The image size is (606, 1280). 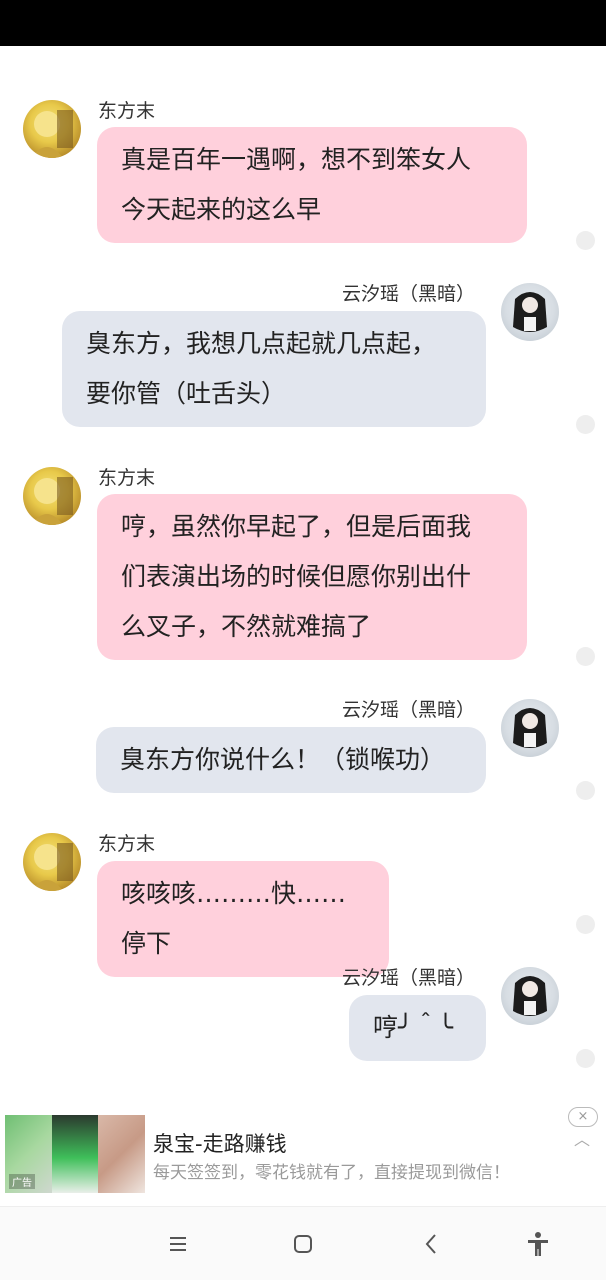 I want to click on message-line: 哼，虽然你早起了，但是后面我, so click(x=296, y=526).